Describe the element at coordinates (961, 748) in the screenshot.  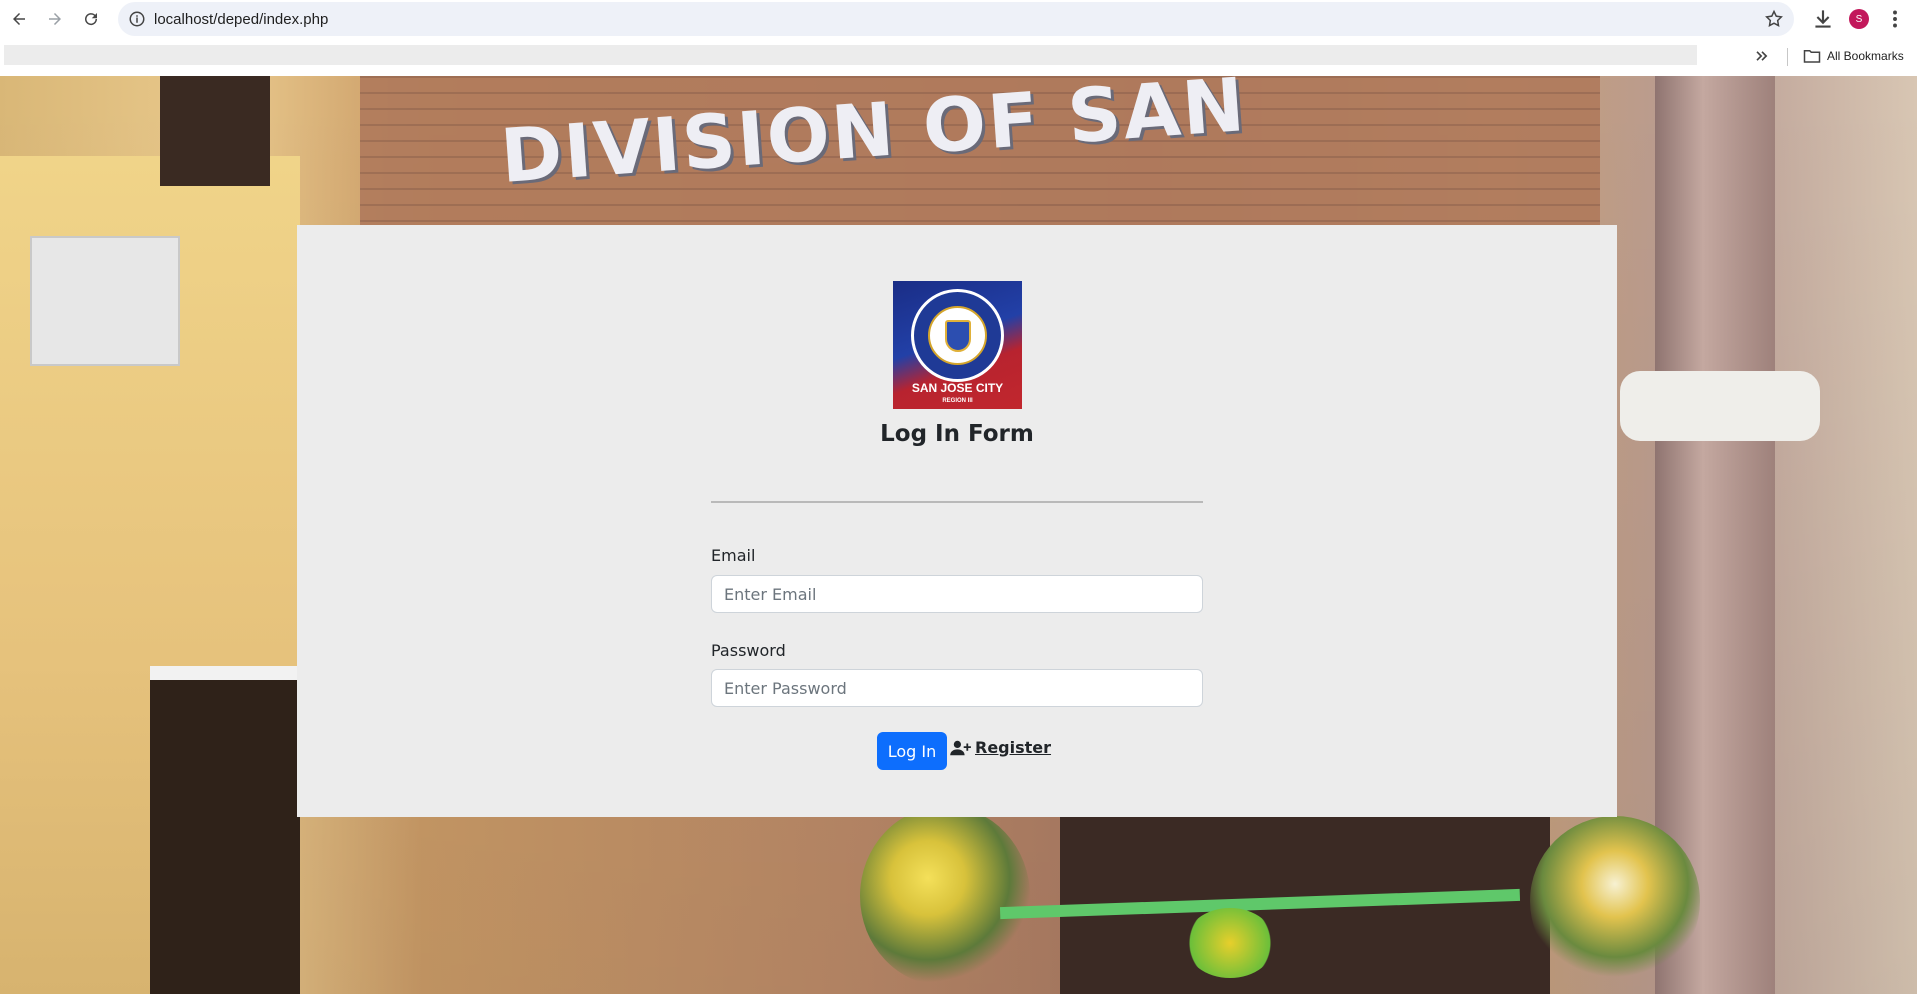
I see `user-plus-icon` at that location.